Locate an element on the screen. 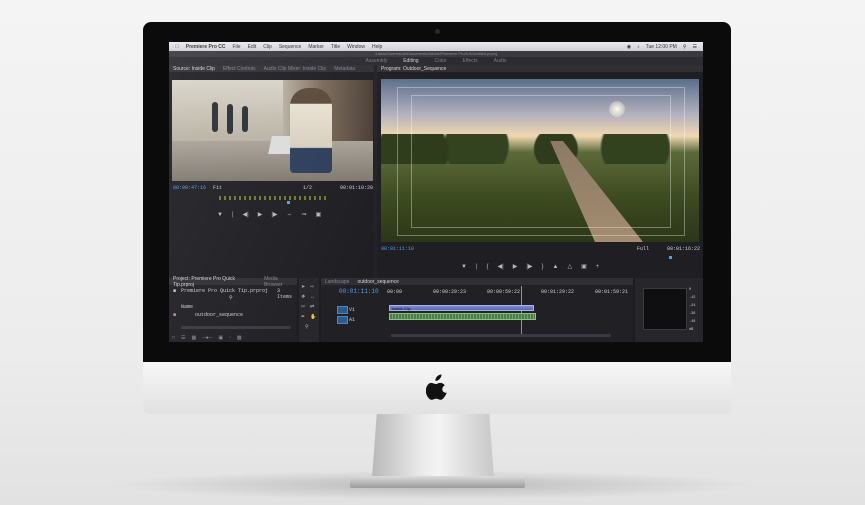 The width and height of the screenshot is (865, 505). workspace-assembly: Assembly is located at coordinates (377, 61).